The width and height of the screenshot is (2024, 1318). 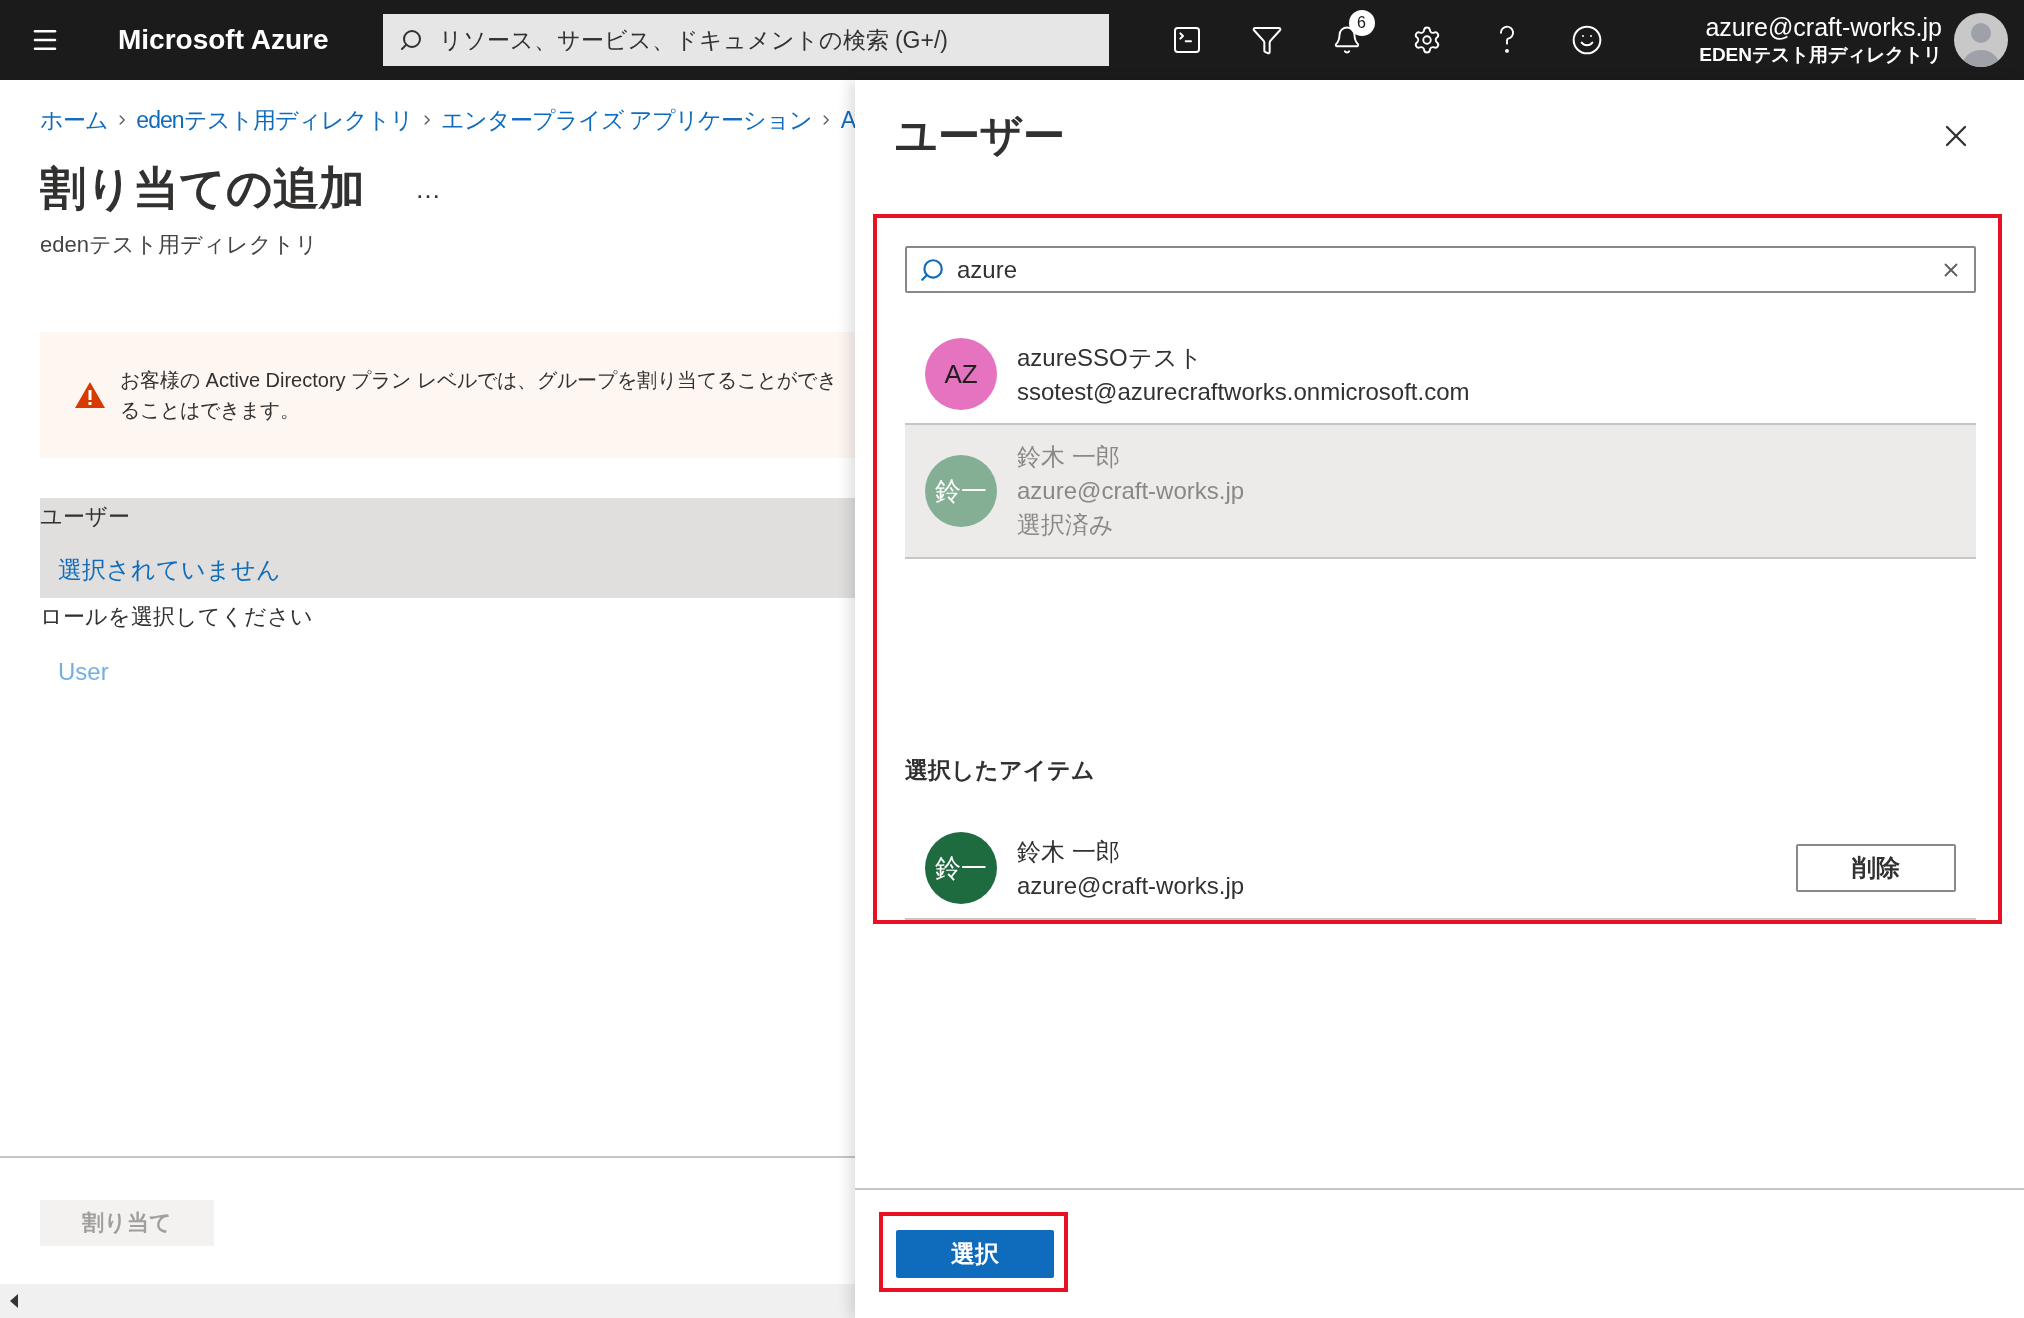 What do you see at coordinates (85, 517) in the screenshot?
I see `field-label: ユーザー` at bounding box center [85, 517].